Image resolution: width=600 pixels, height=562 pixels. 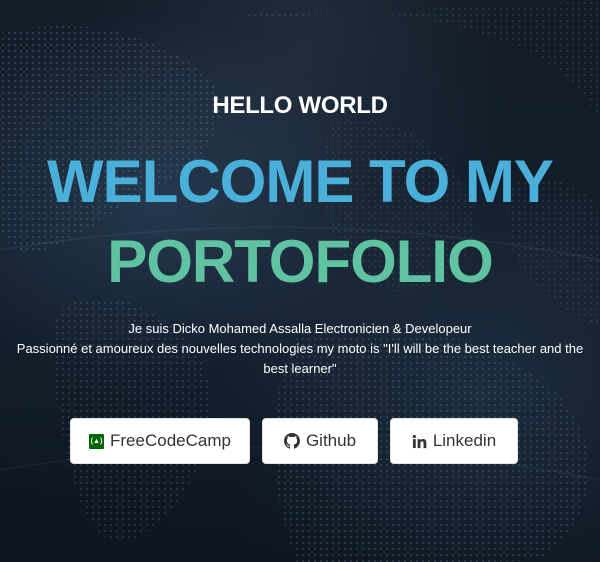 I want to click on linkedin-label: Linkedin, so click(x=464, y=440).